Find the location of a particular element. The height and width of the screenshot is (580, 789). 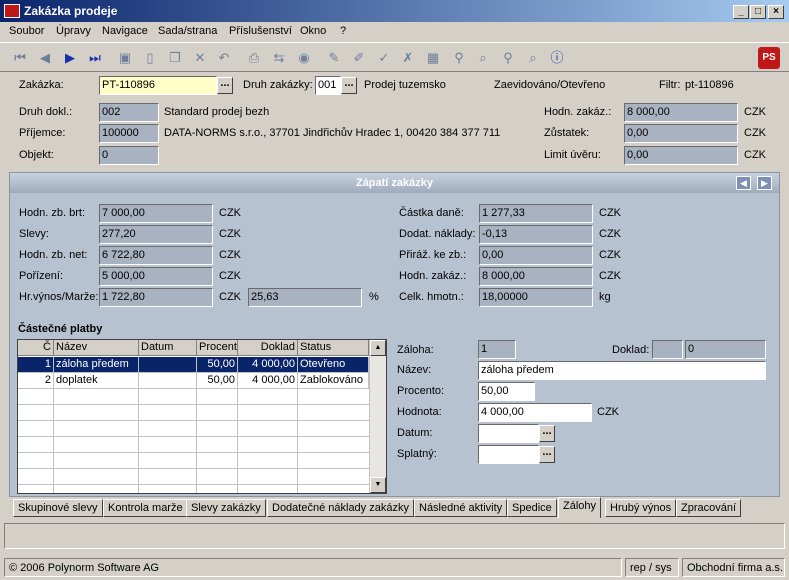

save-icon: ▣ is located at coordinates (125, 58).